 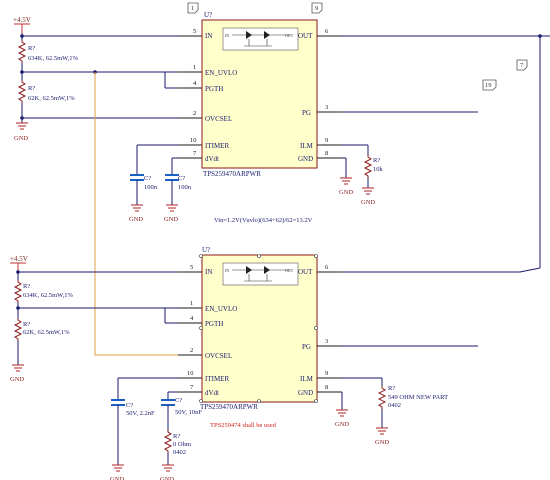 I want to click on resistor-value: 0 Ohm, so click(x=182, y=444).